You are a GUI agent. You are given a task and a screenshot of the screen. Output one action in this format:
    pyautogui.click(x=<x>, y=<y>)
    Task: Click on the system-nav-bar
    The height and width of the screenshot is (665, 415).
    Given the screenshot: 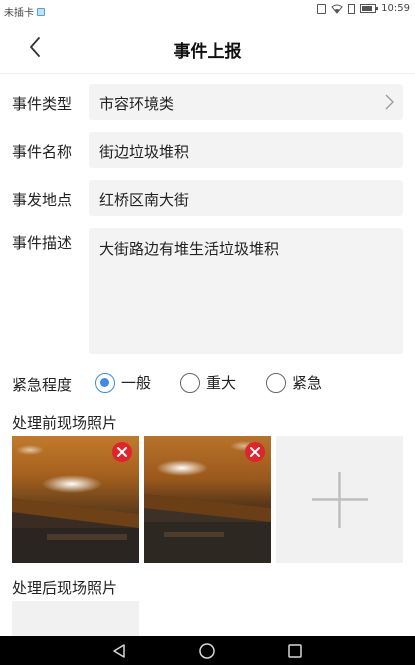 What is the action you would take?
    pyautogui.click(x=207, y=650)
    